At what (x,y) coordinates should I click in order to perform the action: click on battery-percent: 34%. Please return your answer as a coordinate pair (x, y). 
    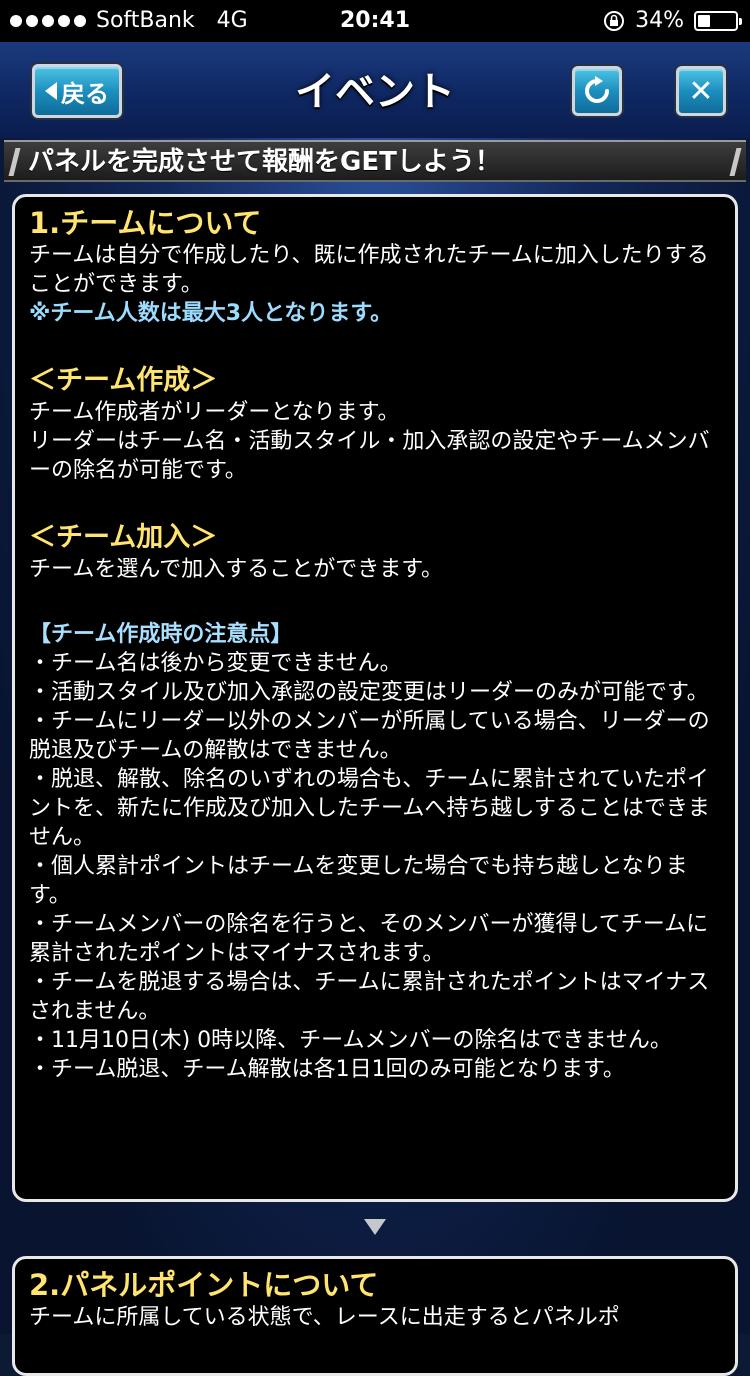
    Looking at the image, I should click on (659, 20).